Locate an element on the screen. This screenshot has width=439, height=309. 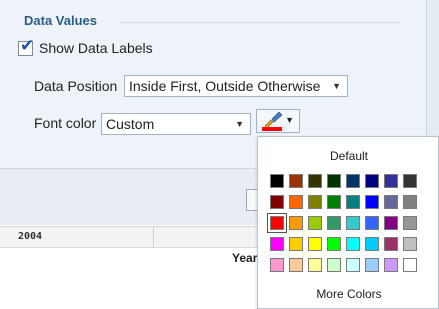
data-position-label: Data Position is located at coordinates (76, 86).